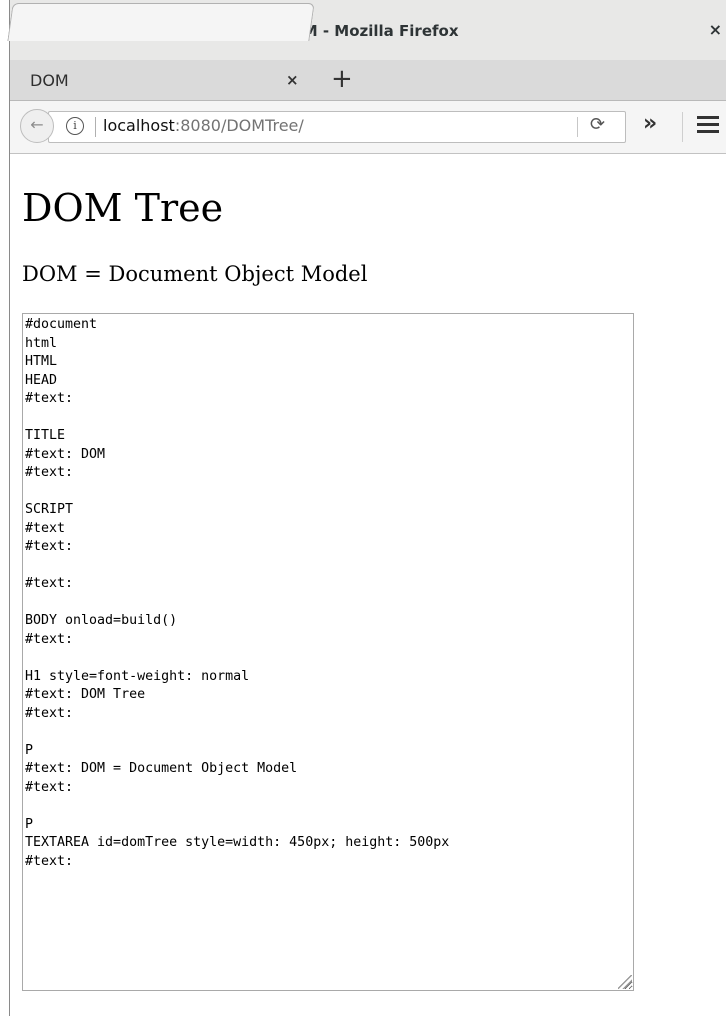  What do you see at coordinates (95, 127) in the screenshot?
I see `url-divider` at bounding box center [95, 127].